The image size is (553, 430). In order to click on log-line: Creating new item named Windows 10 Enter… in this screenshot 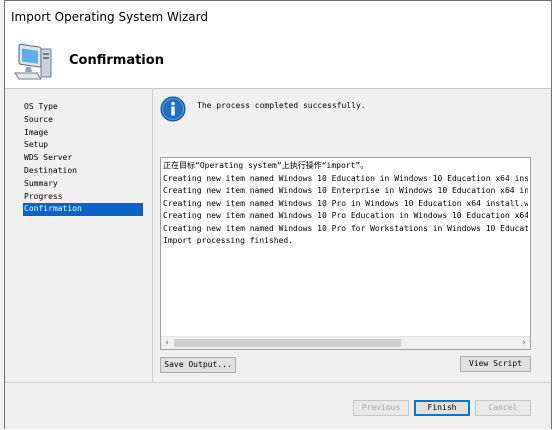, I will do `click(345, 190)`.